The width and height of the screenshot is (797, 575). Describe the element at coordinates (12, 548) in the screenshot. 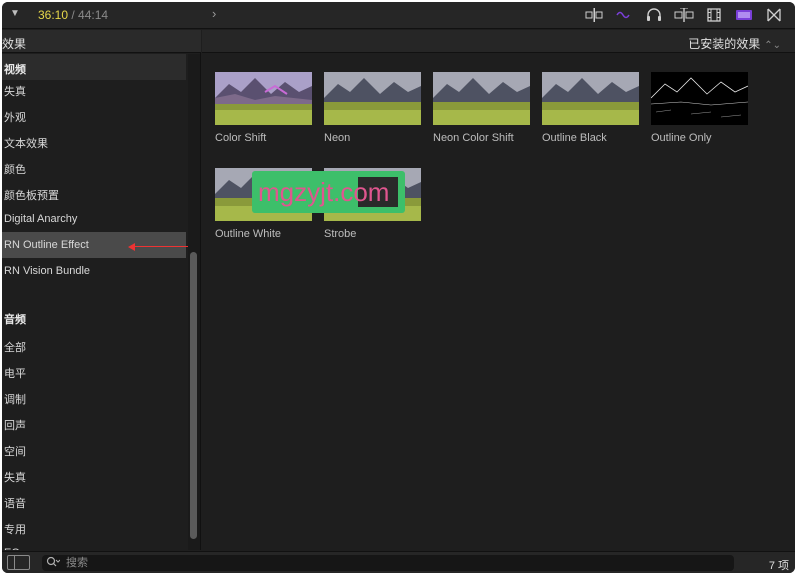

I see `list-item-label: EQ` at that location.